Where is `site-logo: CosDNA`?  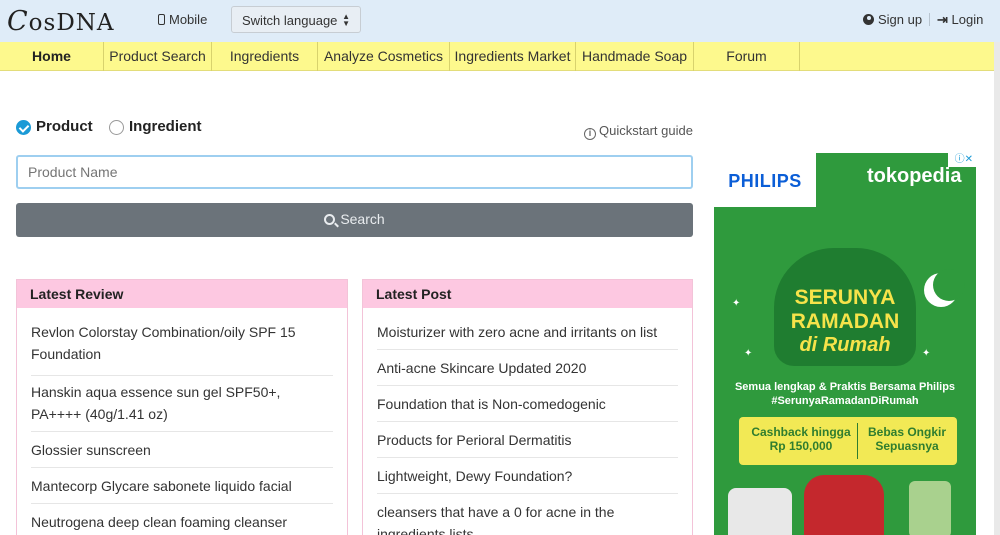
site-logo: CosDNA is located at coordinates (61, 21).